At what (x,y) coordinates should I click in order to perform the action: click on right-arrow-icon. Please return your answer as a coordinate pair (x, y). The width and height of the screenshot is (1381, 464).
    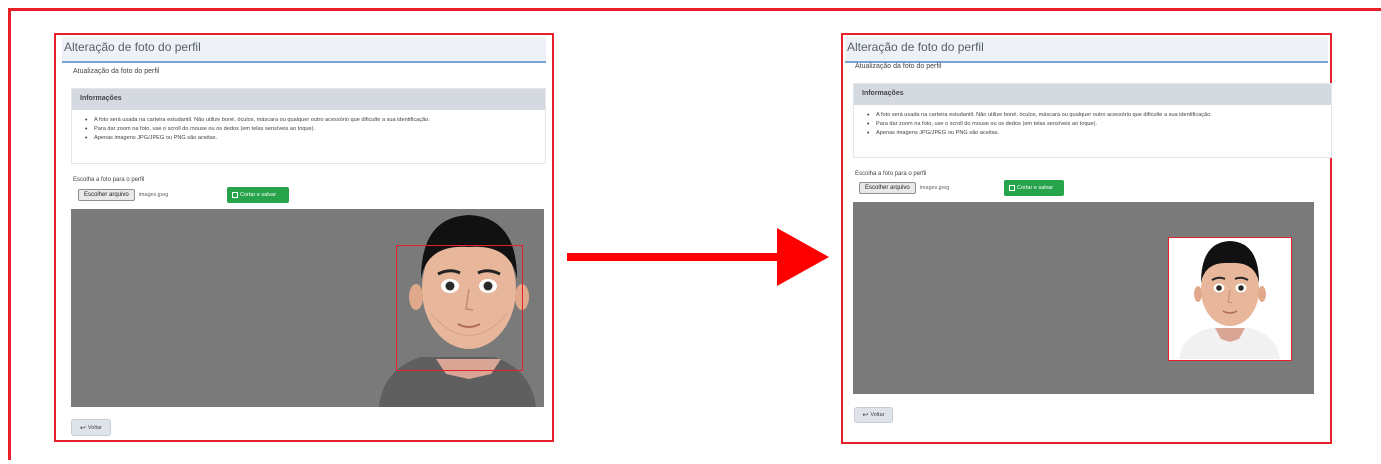
    Looking at the image, I should click on (698, 257).